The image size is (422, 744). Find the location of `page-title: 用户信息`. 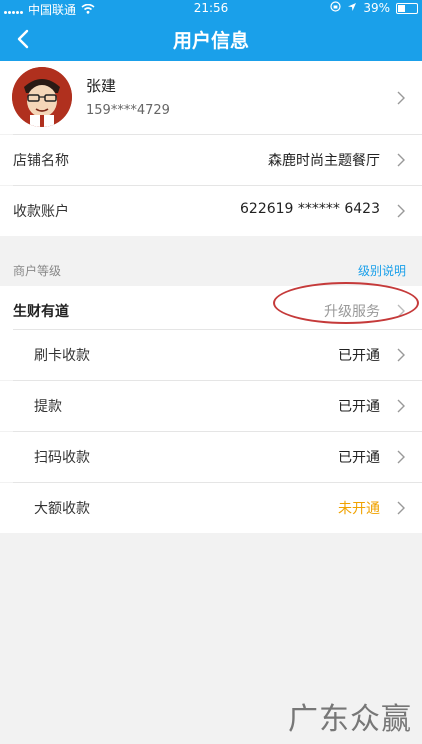

page-title: 用户信息 is located at coordinates (210, 41).